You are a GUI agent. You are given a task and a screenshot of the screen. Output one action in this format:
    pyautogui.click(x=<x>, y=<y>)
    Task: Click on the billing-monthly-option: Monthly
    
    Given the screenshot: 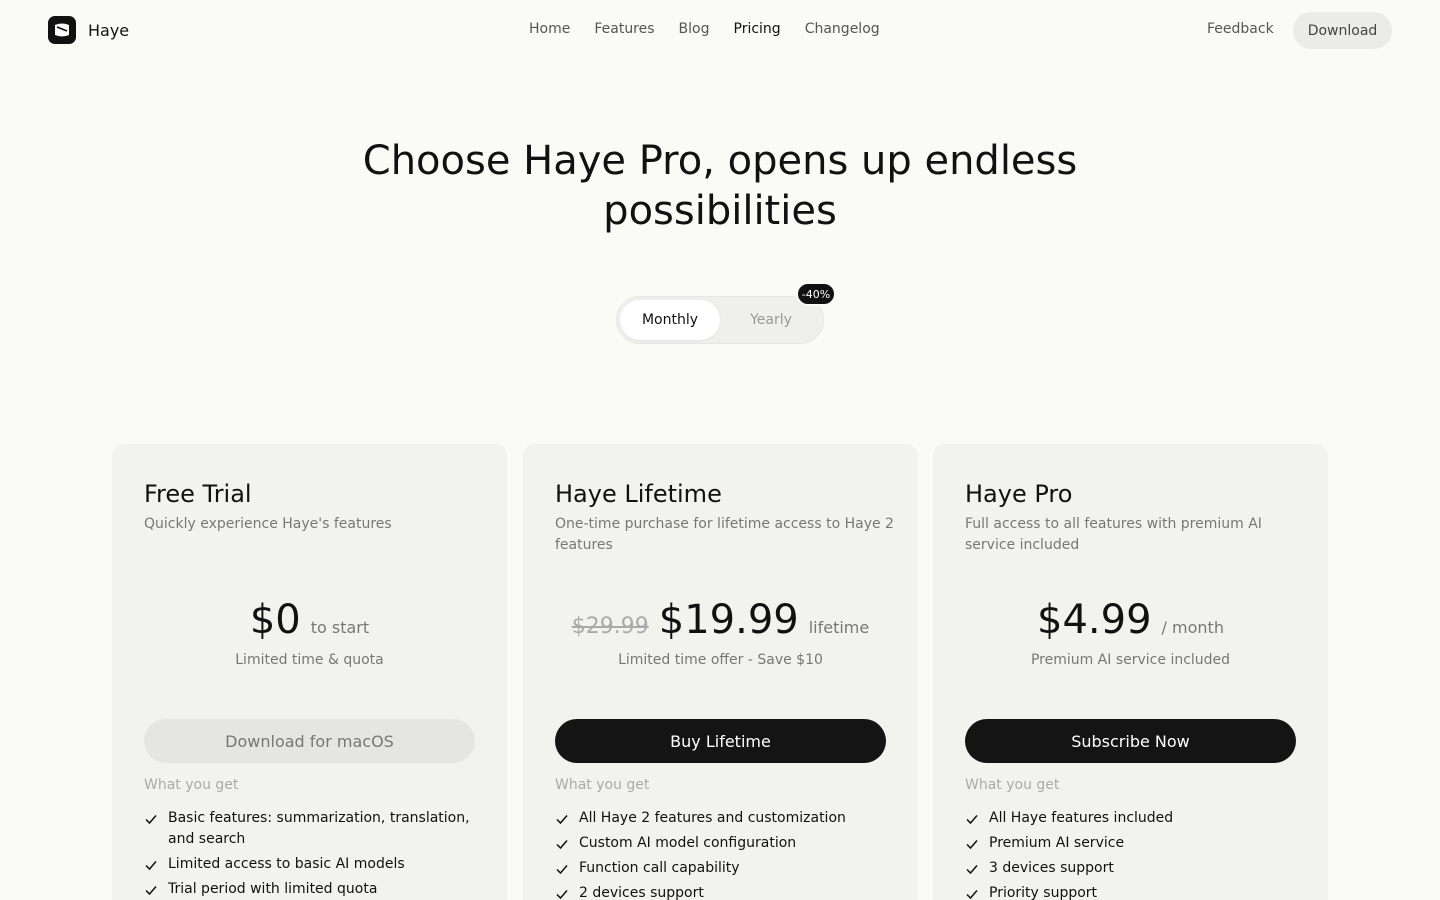 What is the action you would take?
    pyautogui.click(x=670, y=320)
    